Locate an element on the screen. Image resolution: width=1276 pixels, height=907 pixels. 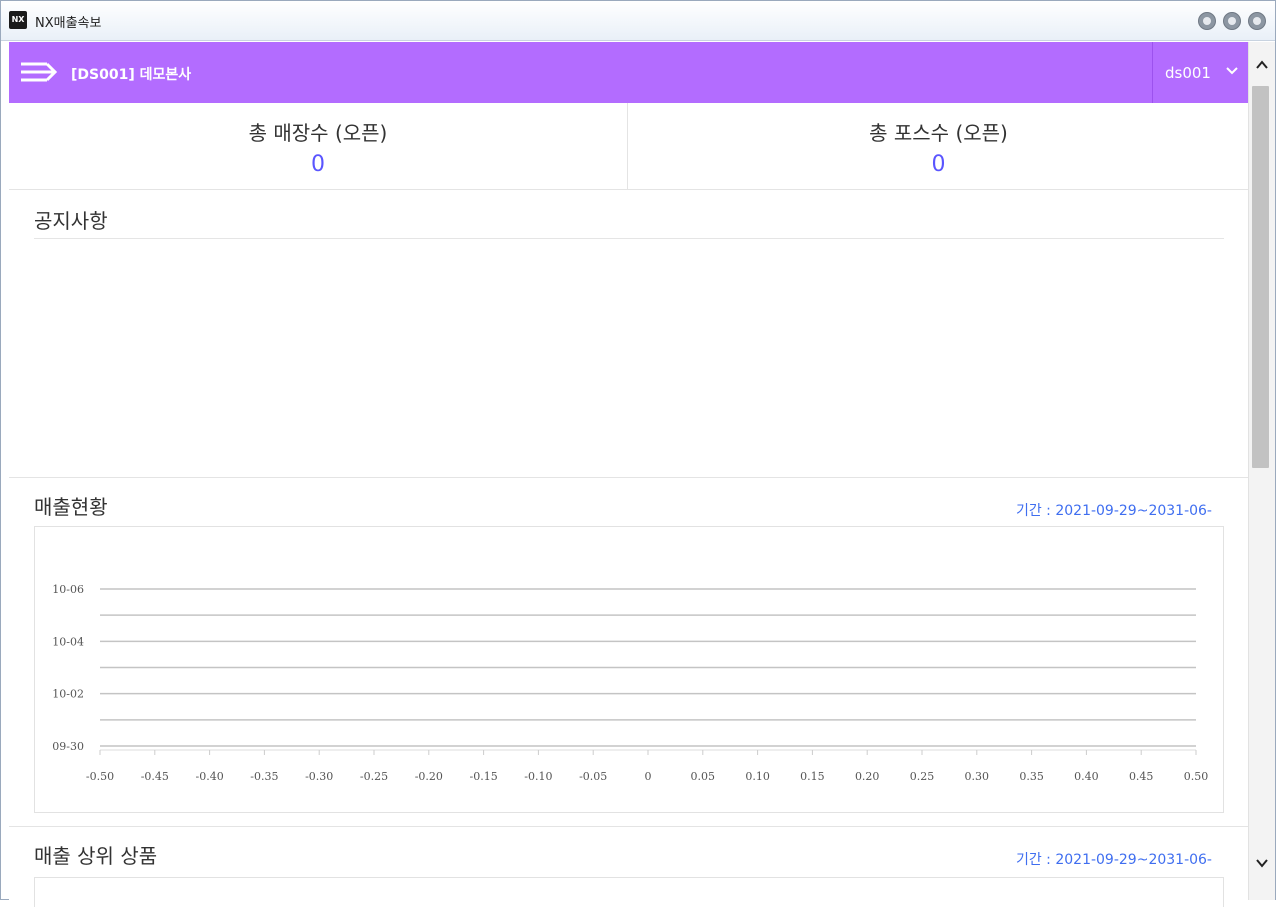
x-tick-label: -0.10 is located at coordinates (538, 776).